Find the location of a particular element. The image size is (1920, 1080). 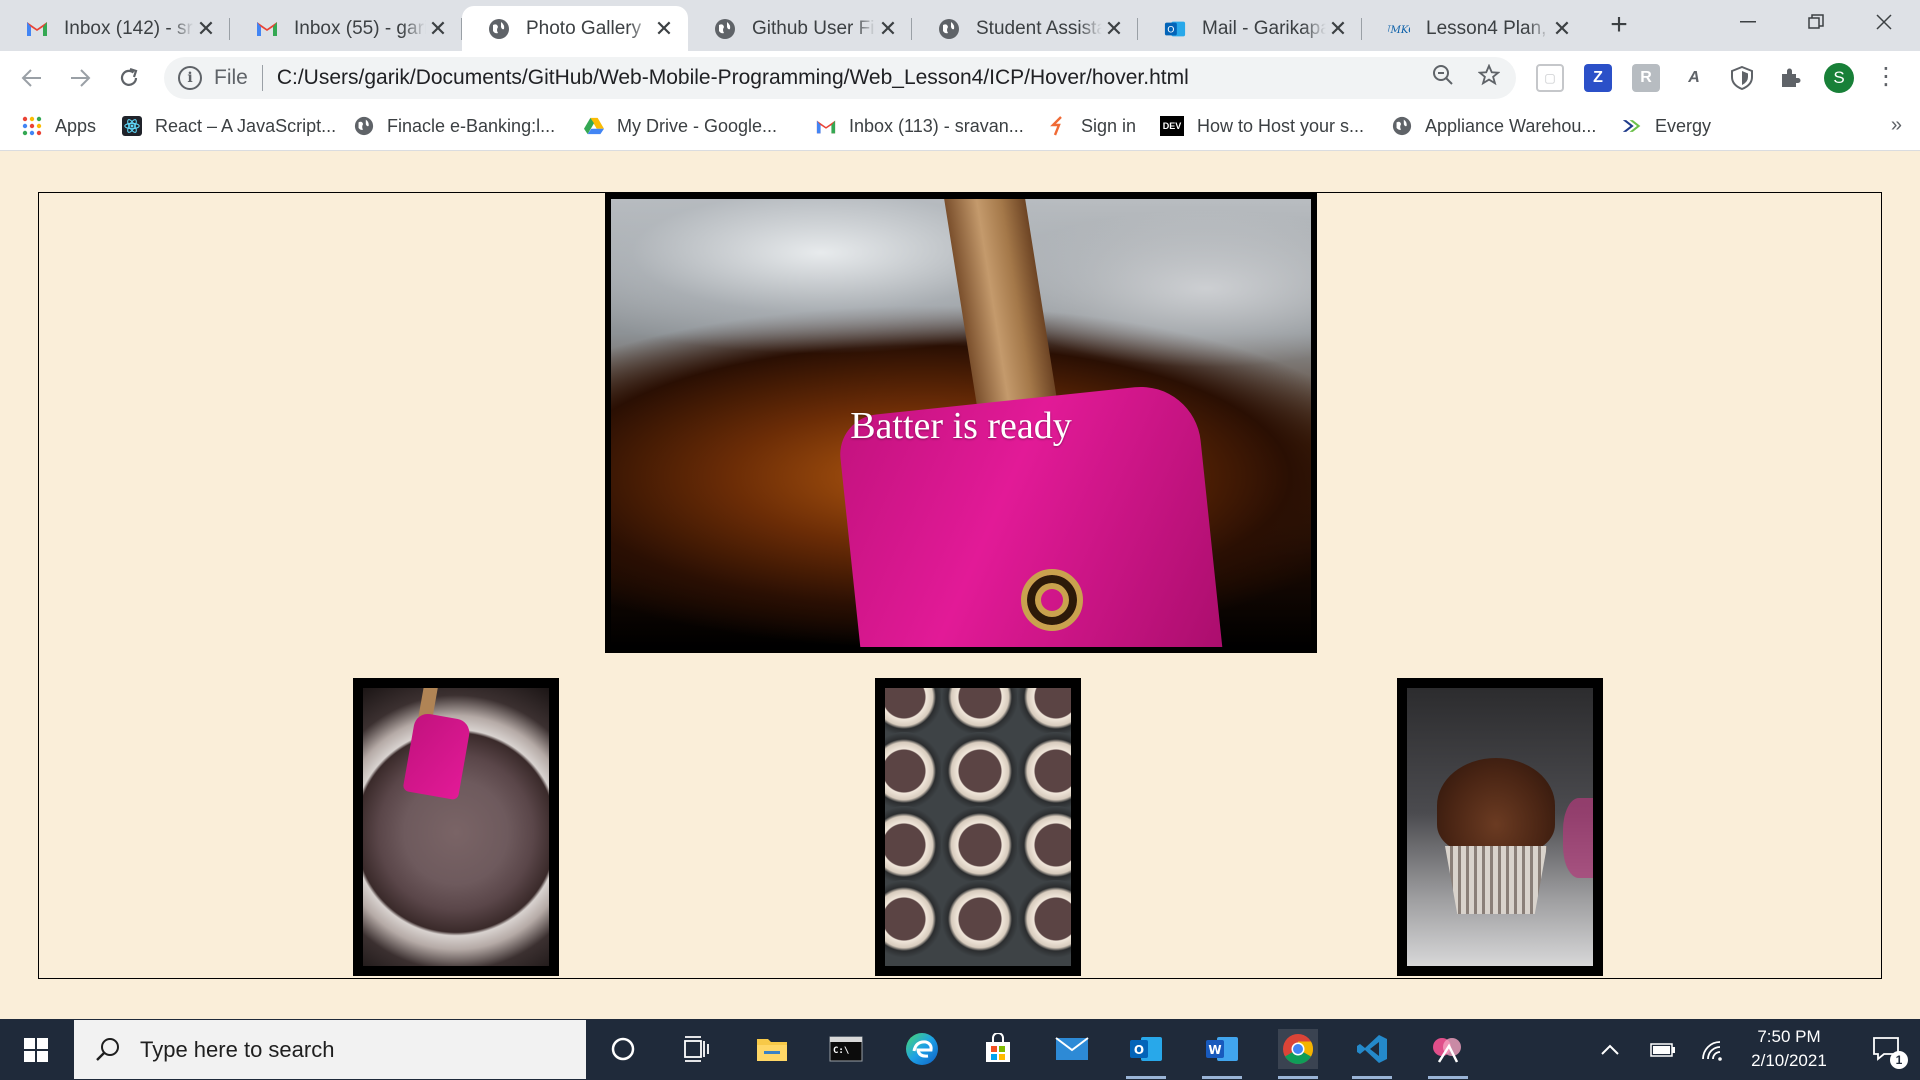

shield-extension-icon is located at coordinates (1742, 78).